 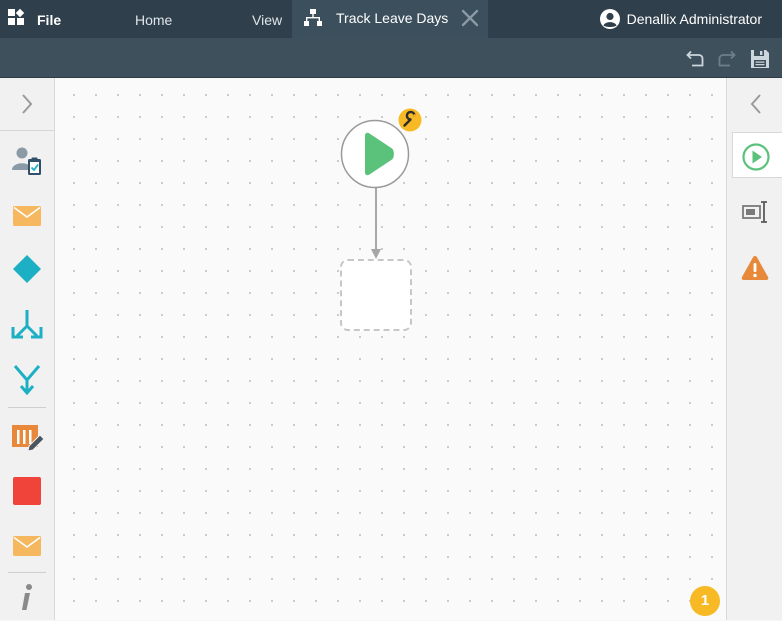 I want to click on menu-bar, so click(x=391, y=58).